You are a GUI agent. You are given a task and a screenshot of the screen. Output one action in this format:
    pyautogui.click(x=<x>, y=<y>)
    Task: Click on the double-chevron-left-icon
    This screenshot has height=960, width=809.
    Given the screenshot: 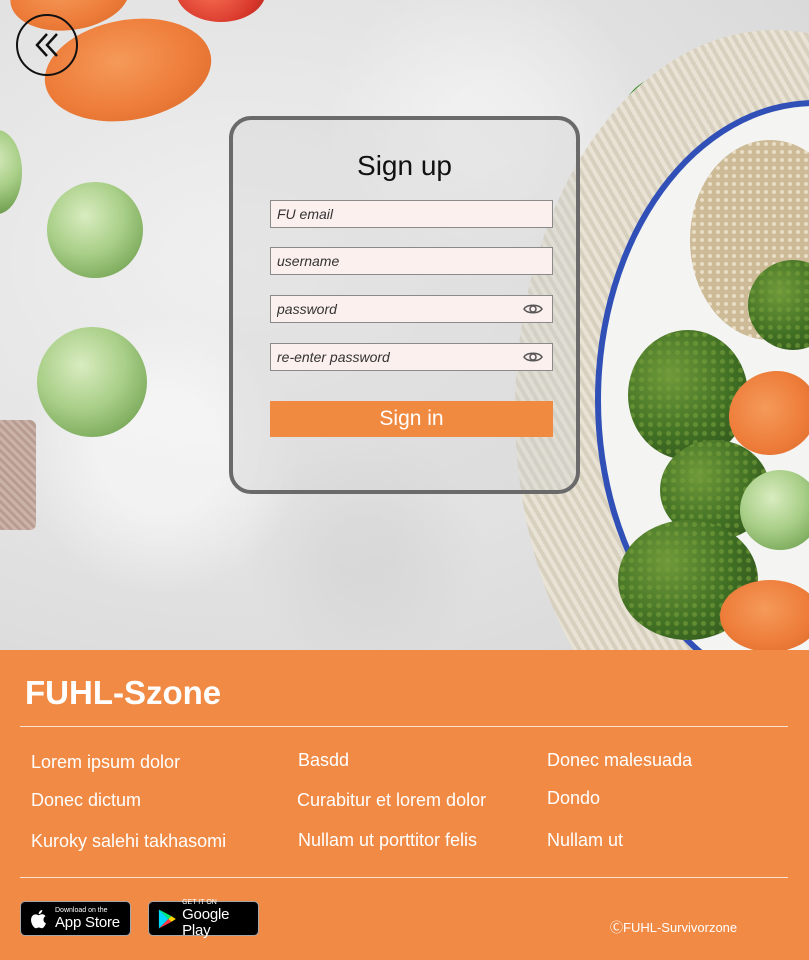 What is the action you would take?
    pyautogui.click(x=46, y=45)
    